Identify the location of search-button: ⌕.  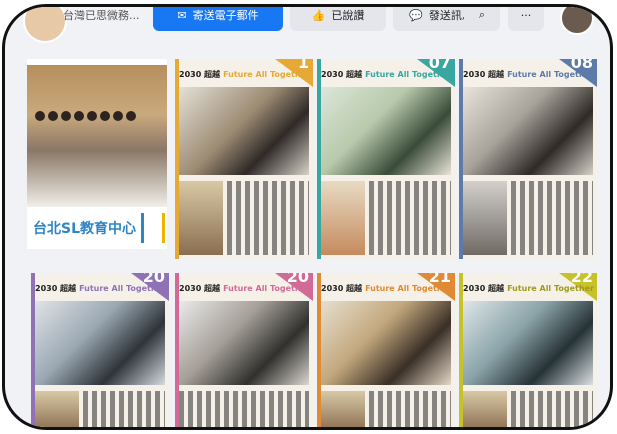
(482, 19).